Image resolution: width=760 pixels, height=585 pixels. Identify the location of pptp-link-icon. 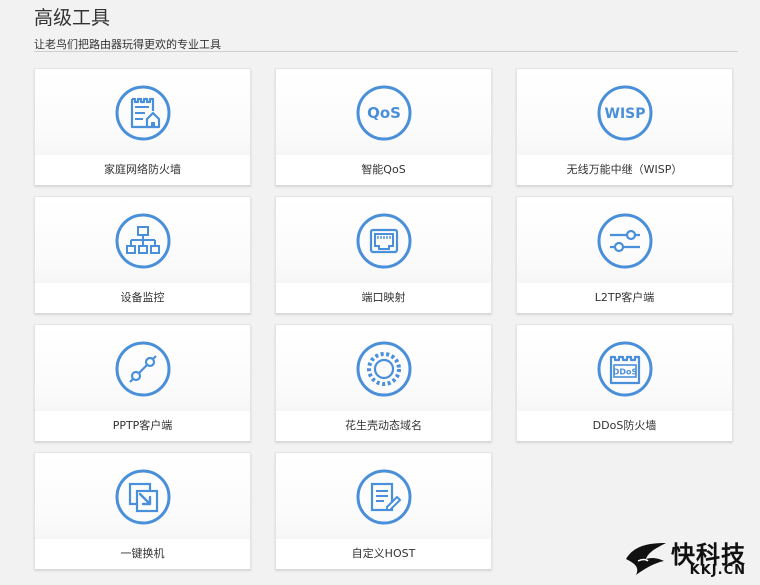
(143, 369).